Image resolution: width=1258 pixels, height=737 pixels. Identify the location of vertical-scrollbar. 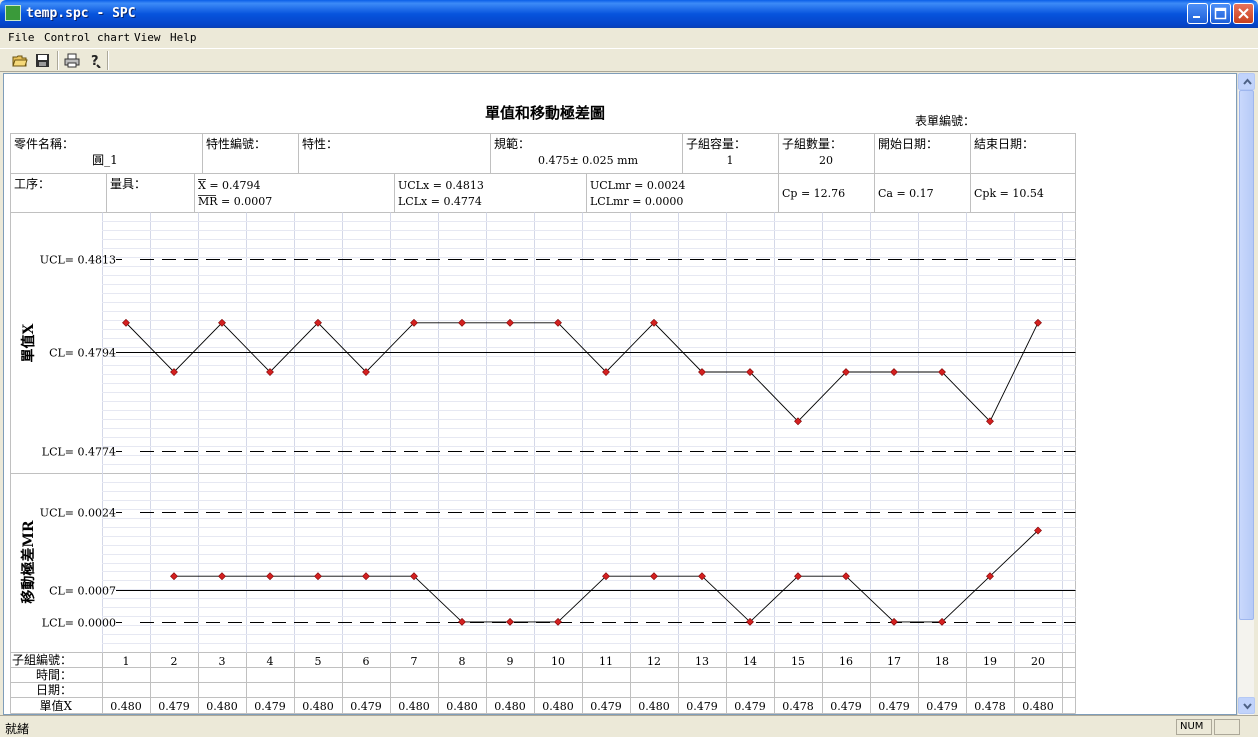
(1246, 394).